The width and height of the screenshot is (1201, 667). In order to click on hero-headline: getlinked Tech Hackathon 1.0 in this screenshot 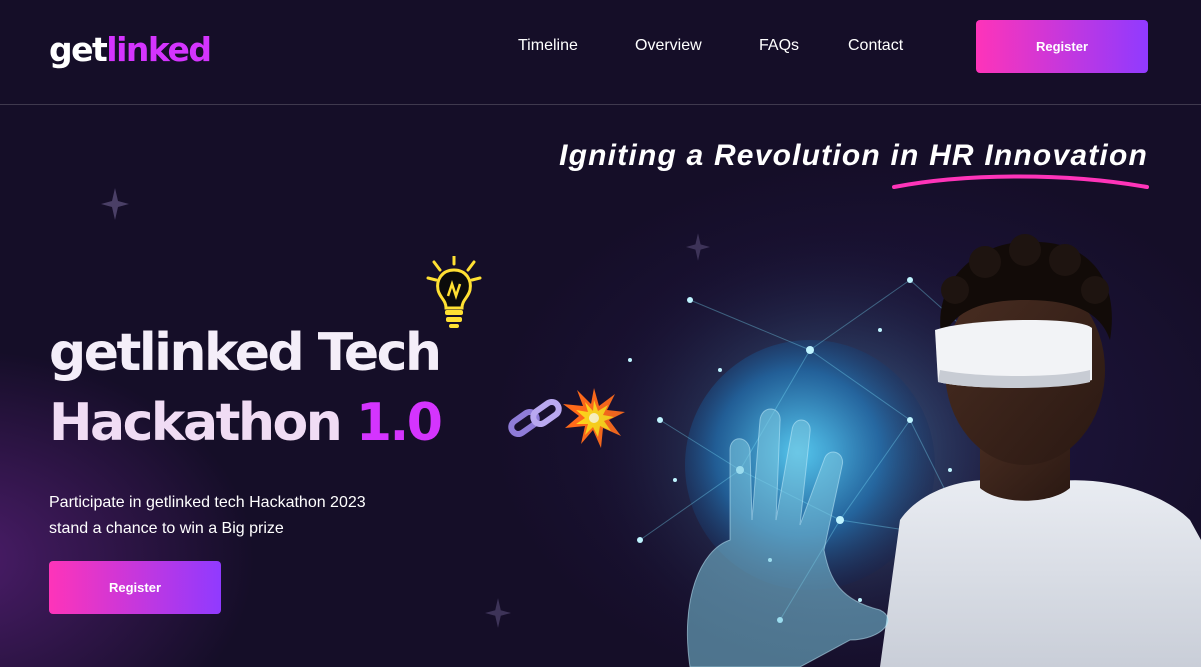, I will do `click(246, 388)`.